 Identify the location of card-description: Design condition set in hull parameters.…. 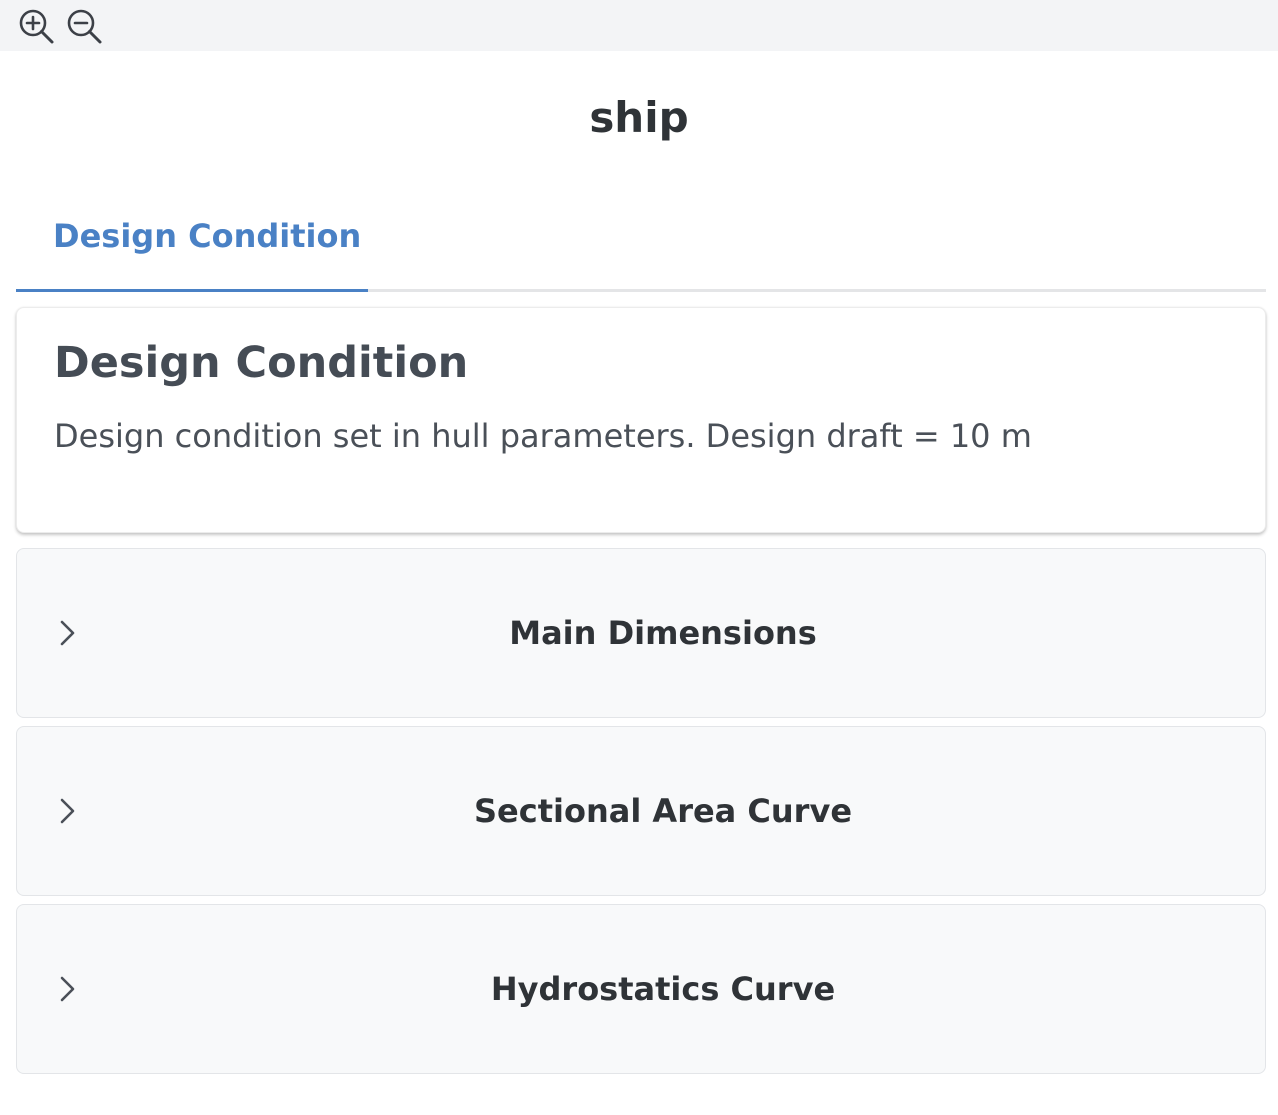
(543, 436).